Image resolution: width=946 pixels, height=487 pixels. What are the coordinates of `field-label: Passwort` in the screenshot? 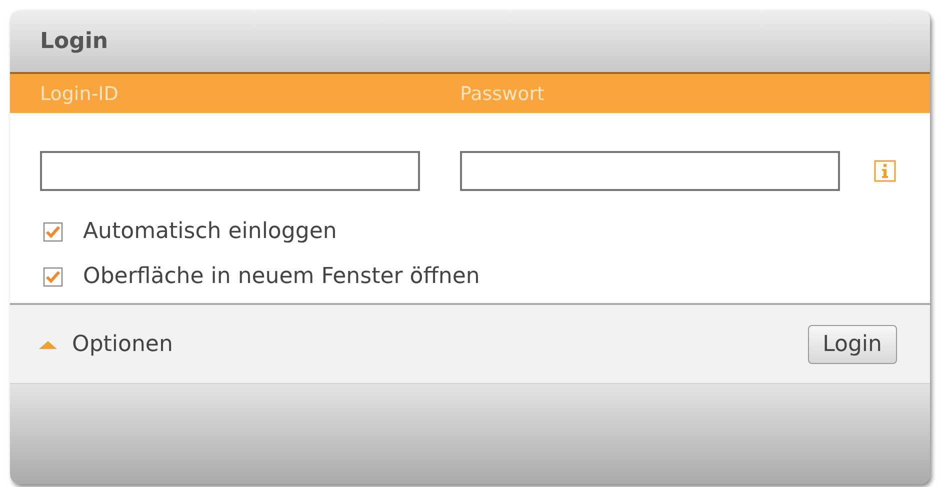 It's located at (503, 93).